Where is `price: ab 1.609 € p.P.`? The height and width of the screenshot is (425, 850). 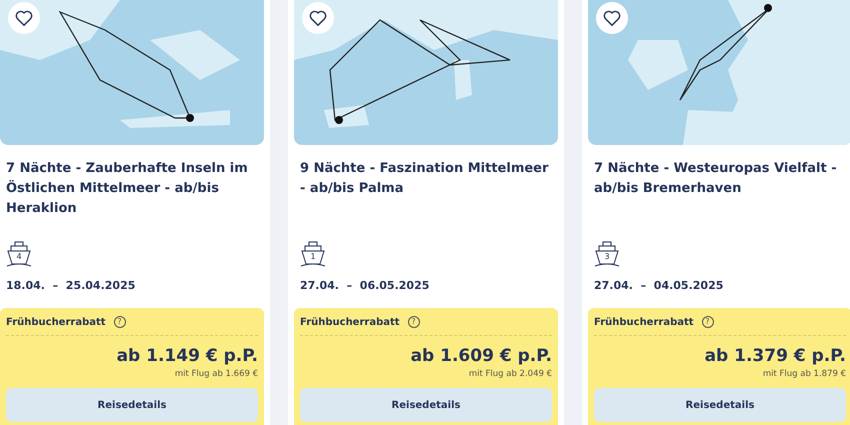 price: ab 1.609 € p.P. is located at coordinates (481, 356).